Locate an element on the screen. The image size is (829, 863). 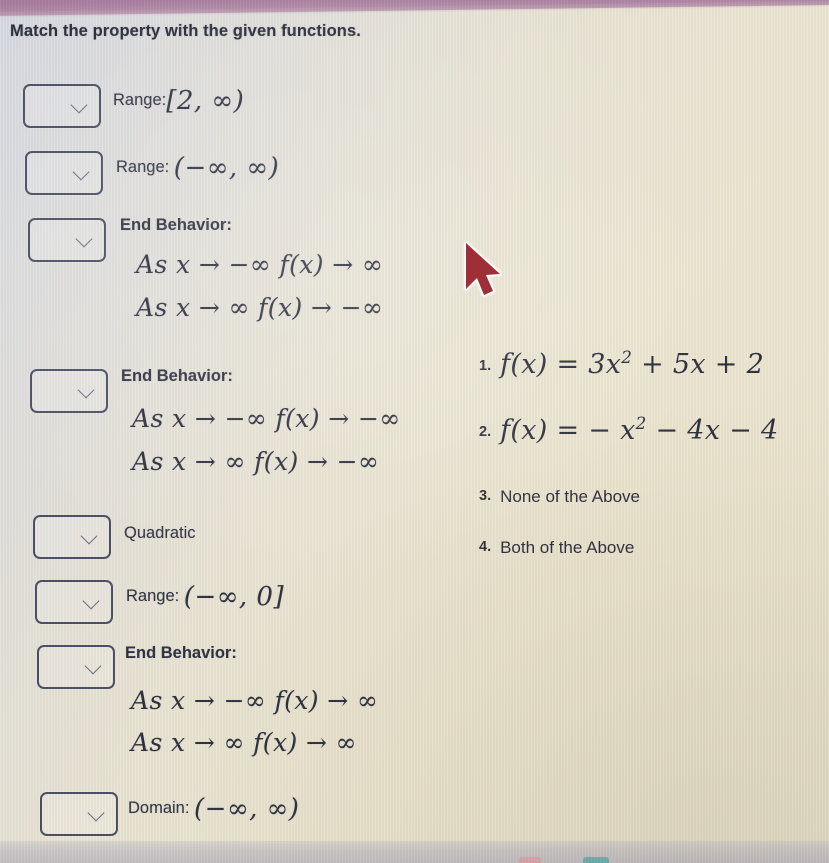
cutoff-element-pink is located at coordinates (530, 860).